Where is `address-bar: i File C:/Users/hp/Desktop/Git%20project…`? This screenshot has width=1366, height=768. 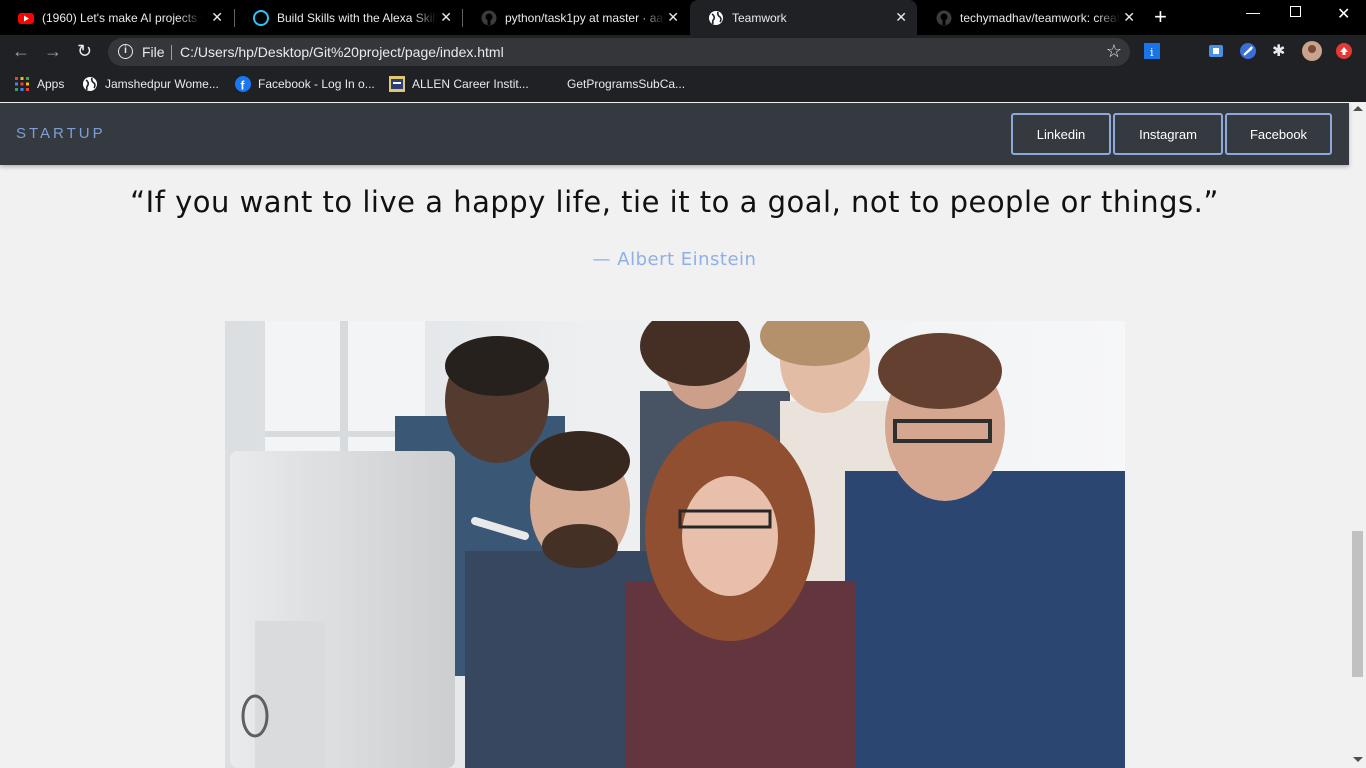
address-bar: i File C:/Users/hp/Desktop/Git%20project… is located at coordinates (619, 52).